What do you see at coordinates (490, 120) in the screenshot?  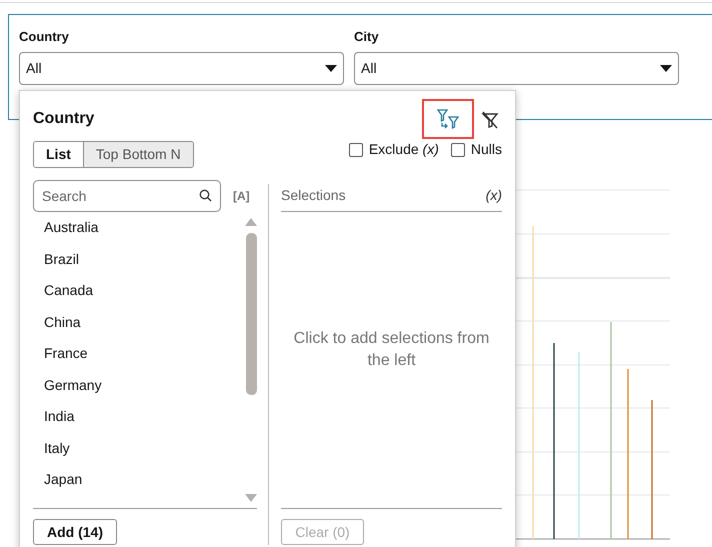 I see `funnel-off-icon` at bounding box center [490, 120].